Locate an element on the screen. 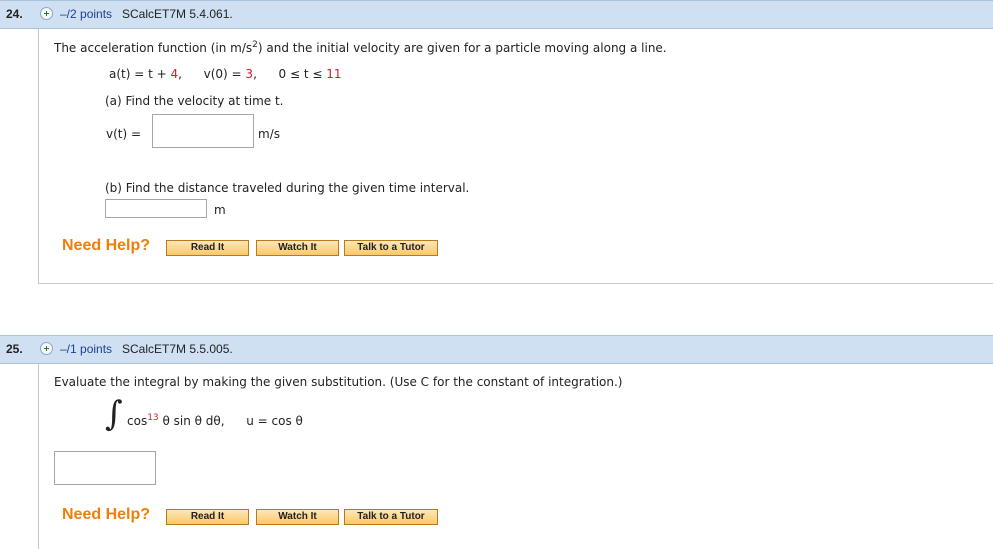  velocity-answer-input is located at coordinates (203, 131).